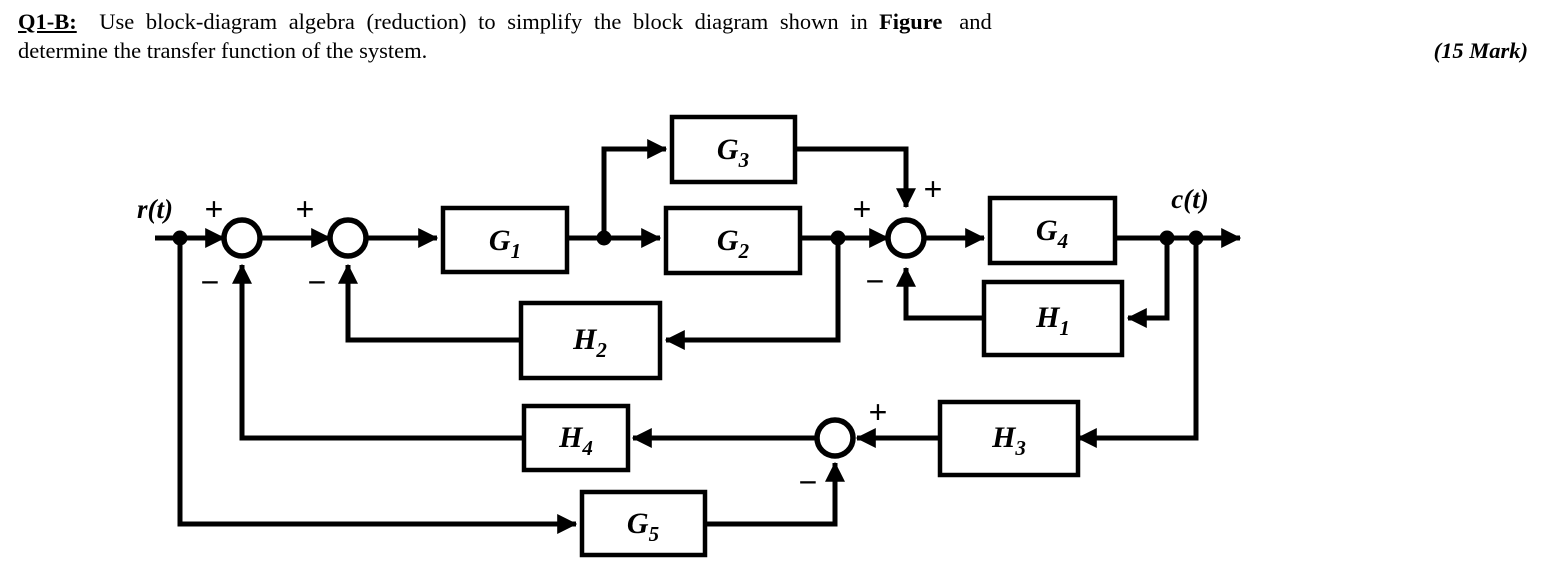  Describe the element at coordinates (911, 21) in the screenshot. I see `question-figure-ref: Figure` at that location.